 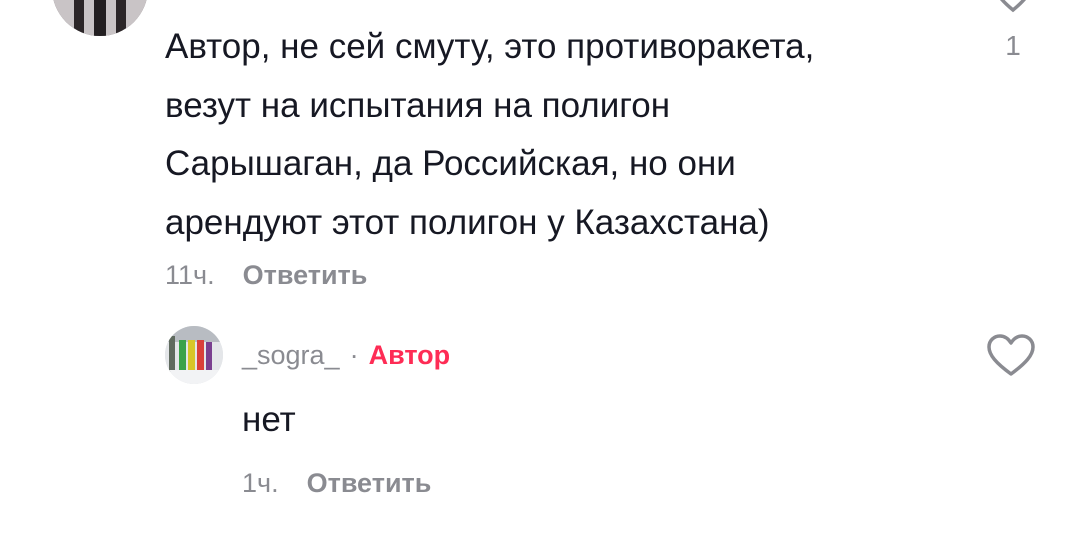 I want to click on reply-time: 1ч., so click(x=260, y=483).